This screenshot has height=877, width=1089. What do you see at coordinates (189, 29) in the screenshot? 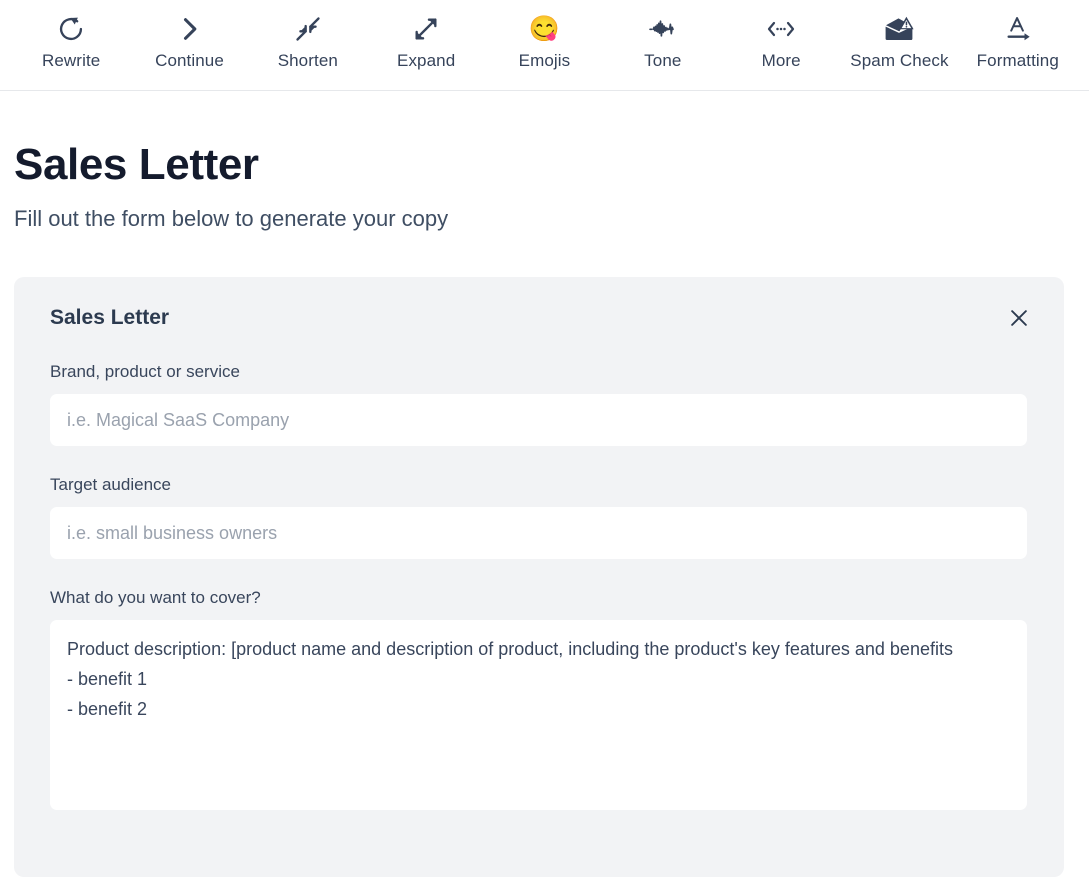
I see `chevron-right-icon` at bounding box center [189, 29].